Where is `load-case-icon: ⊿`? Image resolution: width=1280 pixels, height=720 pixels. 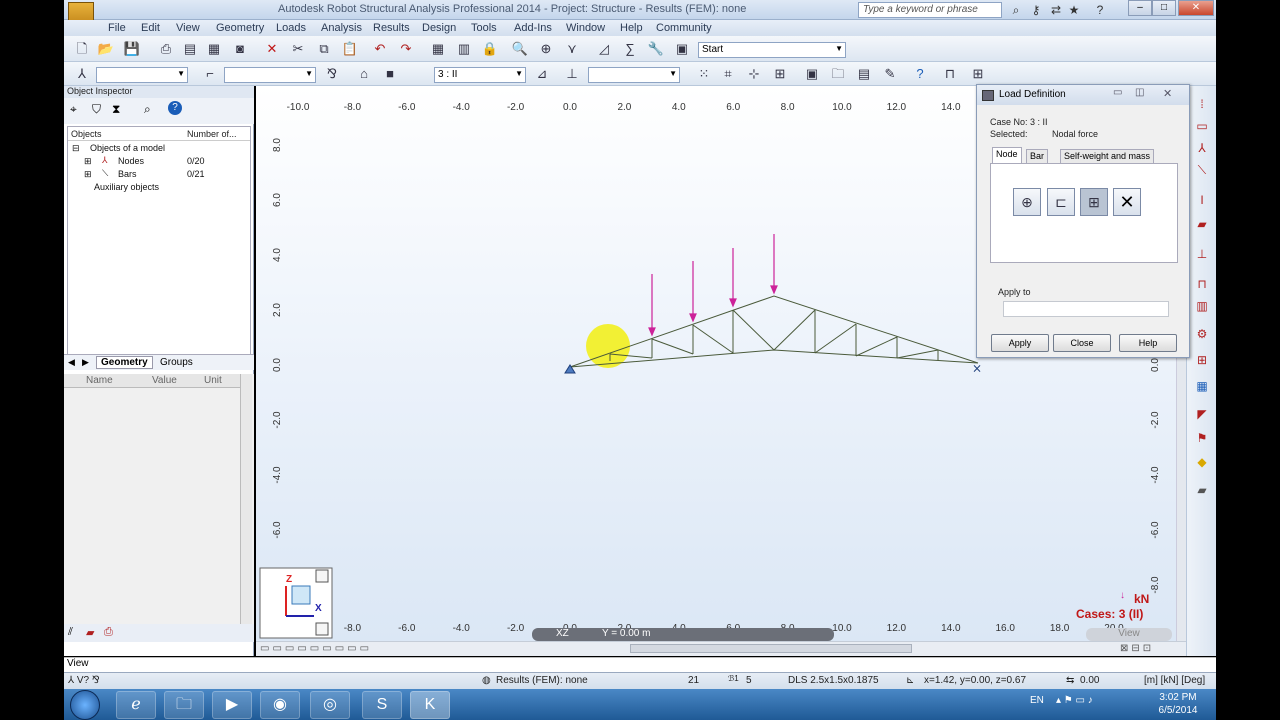 load-case-icon: ⊿ is located at coordinates (542, 74).